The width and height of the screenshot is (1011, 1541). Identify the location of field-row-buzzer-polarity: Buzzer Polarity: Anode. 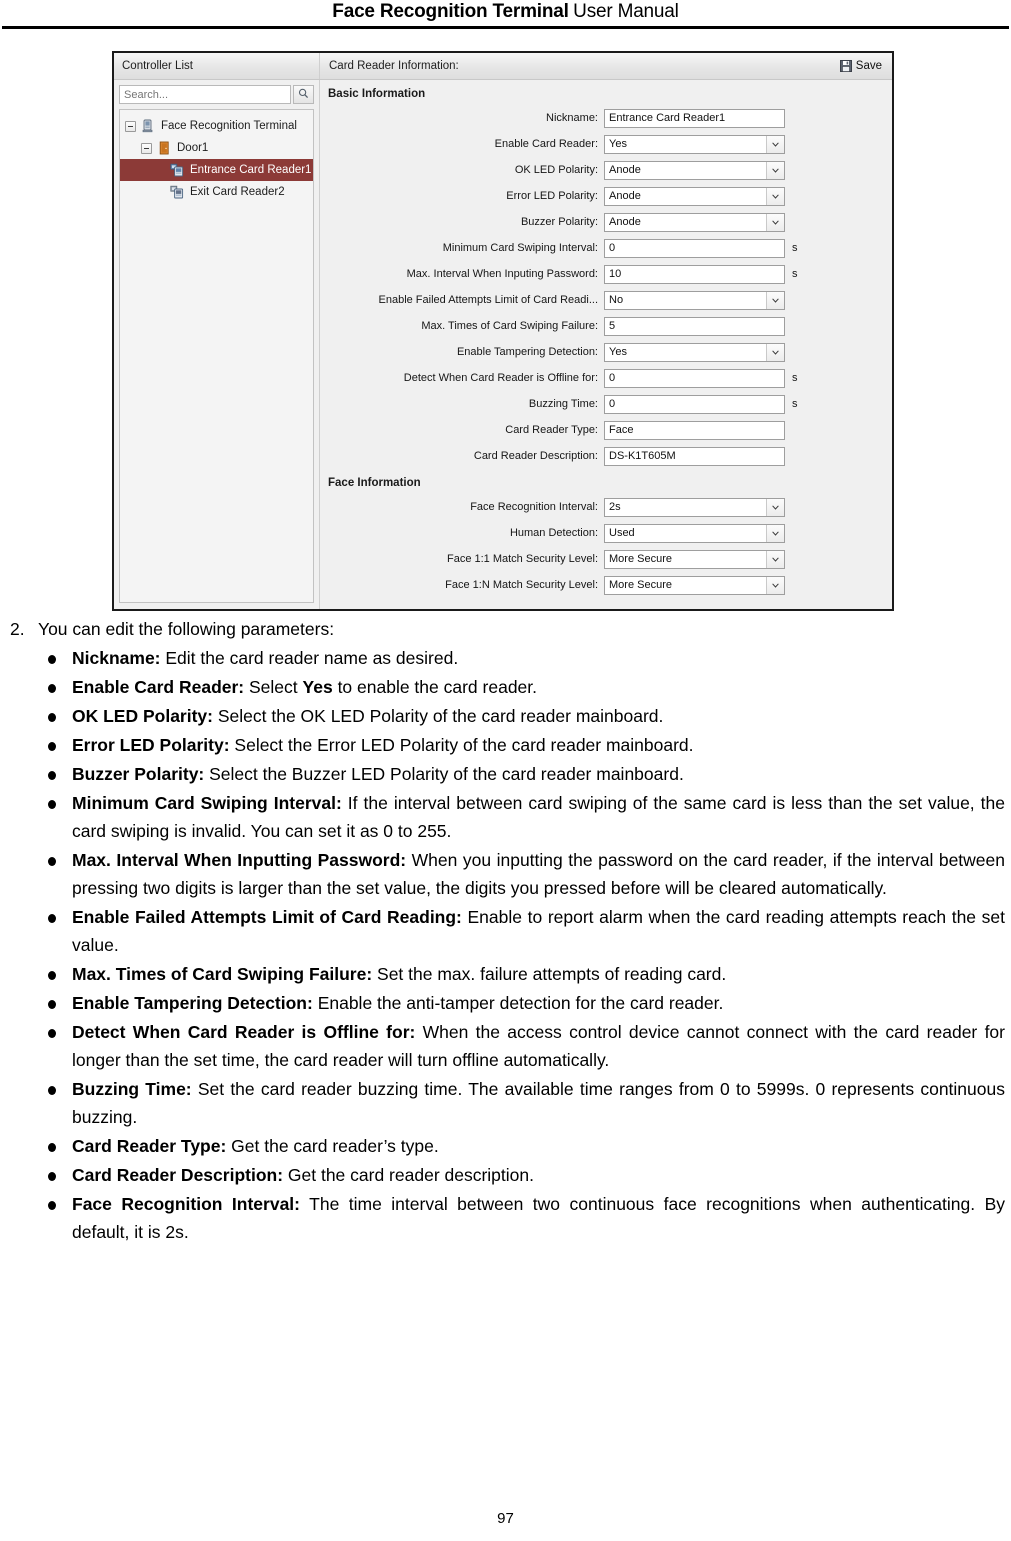
(603, 222).